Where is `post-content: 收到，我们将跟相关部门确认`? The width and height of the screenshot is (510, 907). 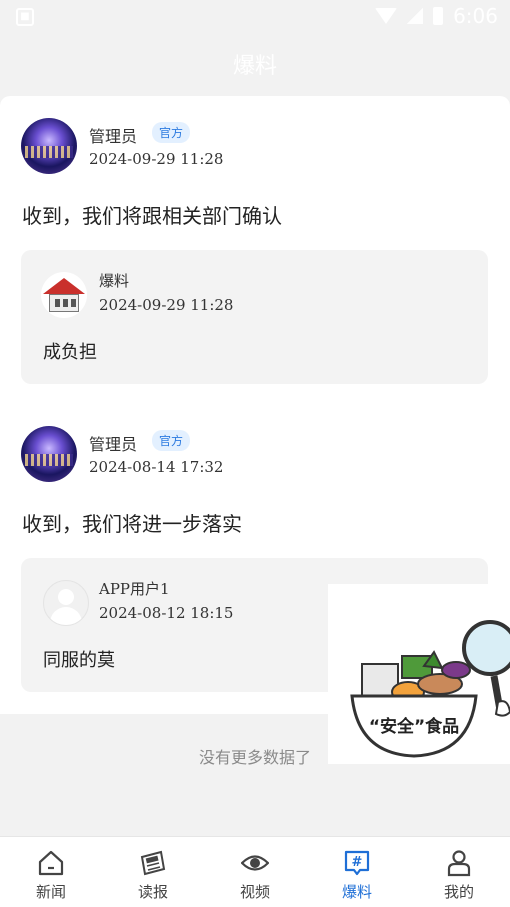 post-content: 收到，我们将跟相关部门确认 is located at coordinates (152, 216).